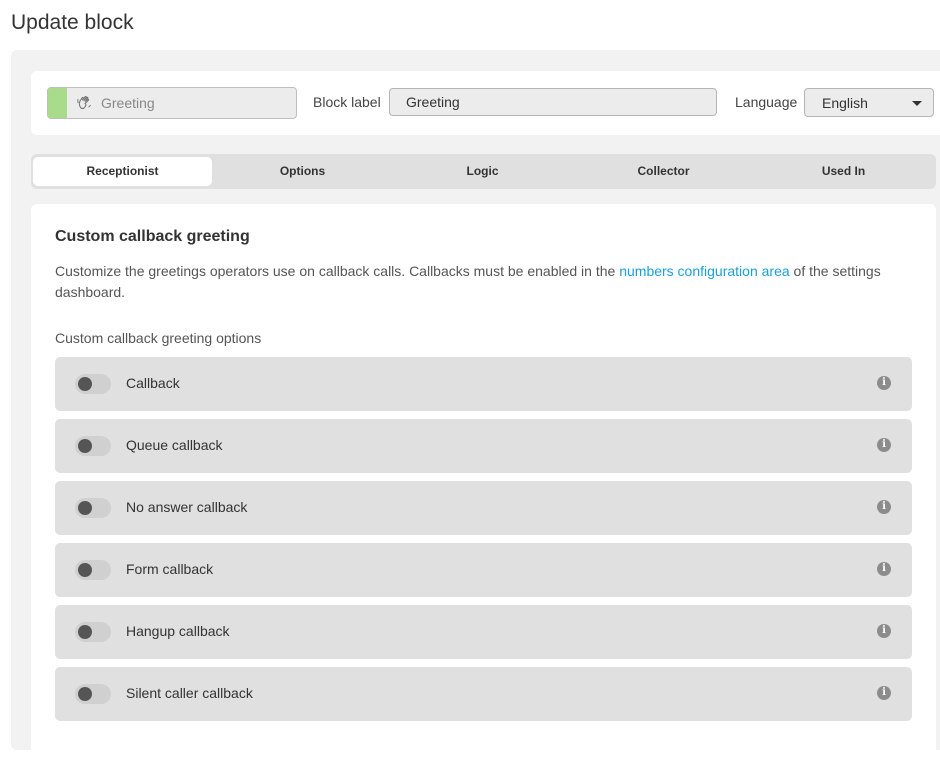 Image resolution: width=940 pixels, height=764 pixels. Describe the element at coordinates (93, 508) in the screenshot. I see `no-answer-callback-toggle` at that location.